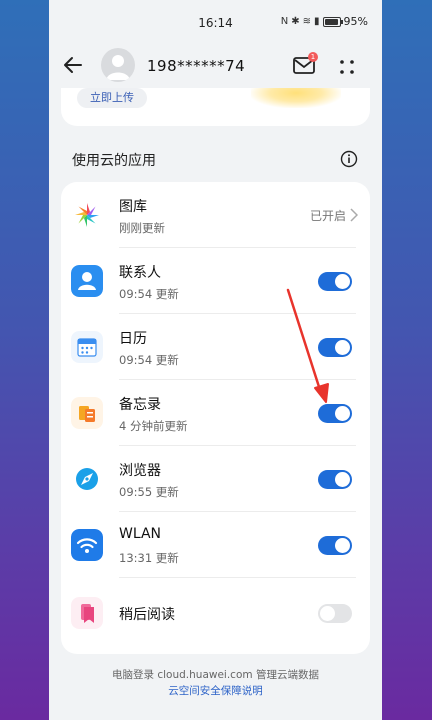 The width and height of the screenshot is (432, 720). I want to click on back-arrow-icon, so click(74, 65).